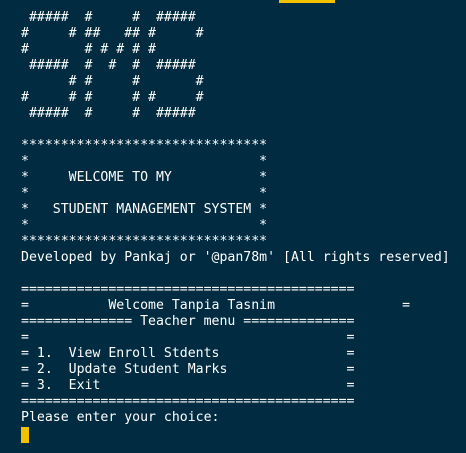 The image size is (466, 453). Describe the element at coordinates (108, 17) in the screenshot. I see `banner-line-1: ##### # # #####` at that location.